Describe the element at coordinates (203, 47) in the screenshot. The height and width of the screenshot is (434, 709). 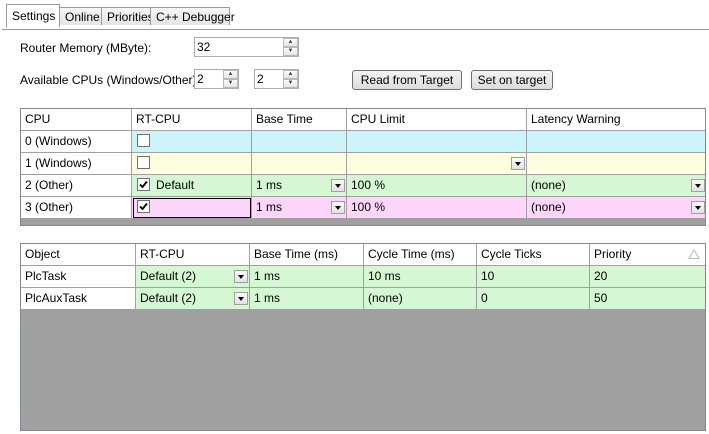
I see `router-memory-value: 32` at that location.